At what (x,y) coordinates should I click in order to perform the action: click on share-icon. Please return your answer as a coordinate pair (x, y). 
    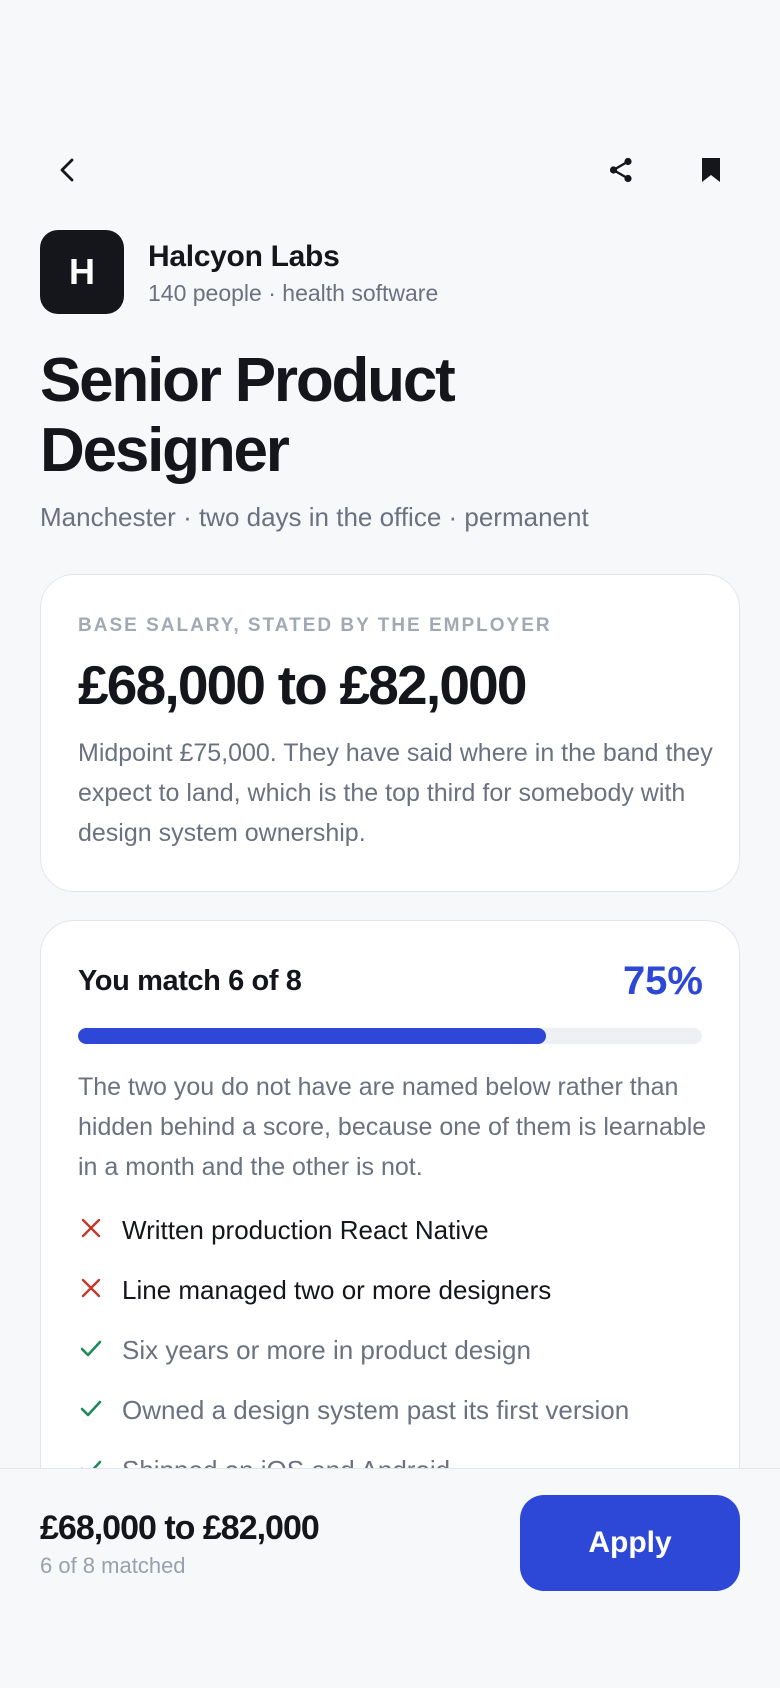
    Looking at the image, I should click on (620, 170).